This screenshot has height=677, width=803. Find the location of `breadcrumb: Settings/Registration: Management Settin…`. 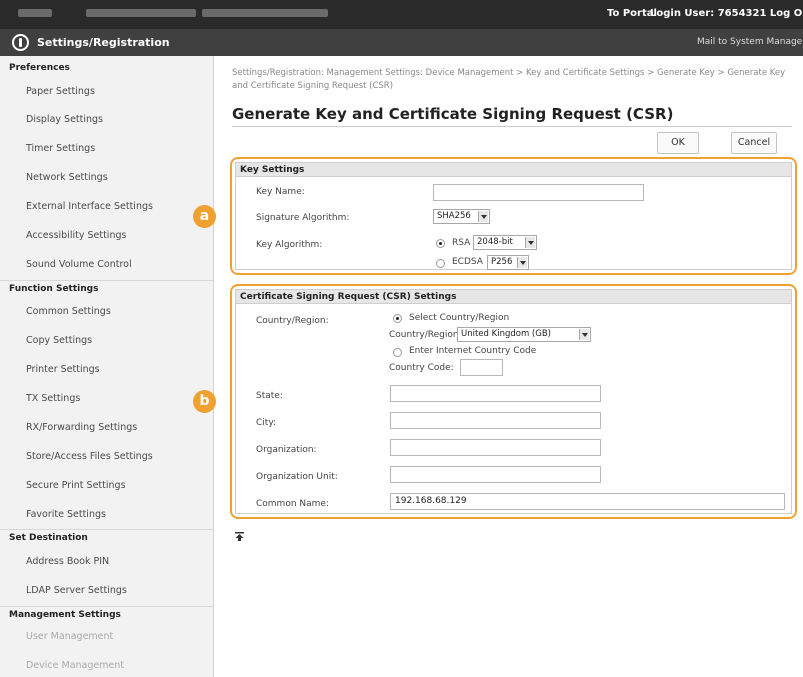

breadcrumb: Settings/Registration: Management Settin… is located at coordinates (509, 79).